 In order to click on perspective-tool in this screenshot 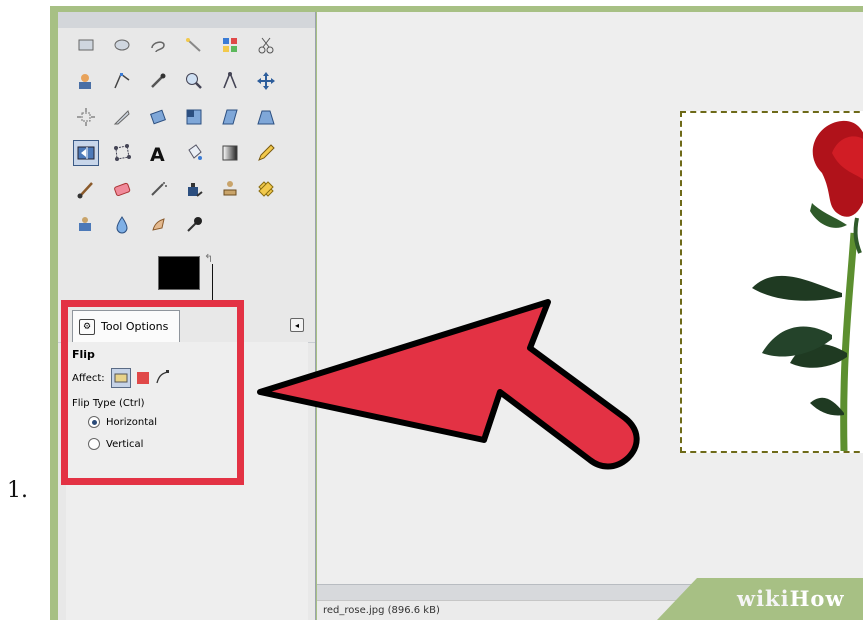, I will do `click(266, 117)`.